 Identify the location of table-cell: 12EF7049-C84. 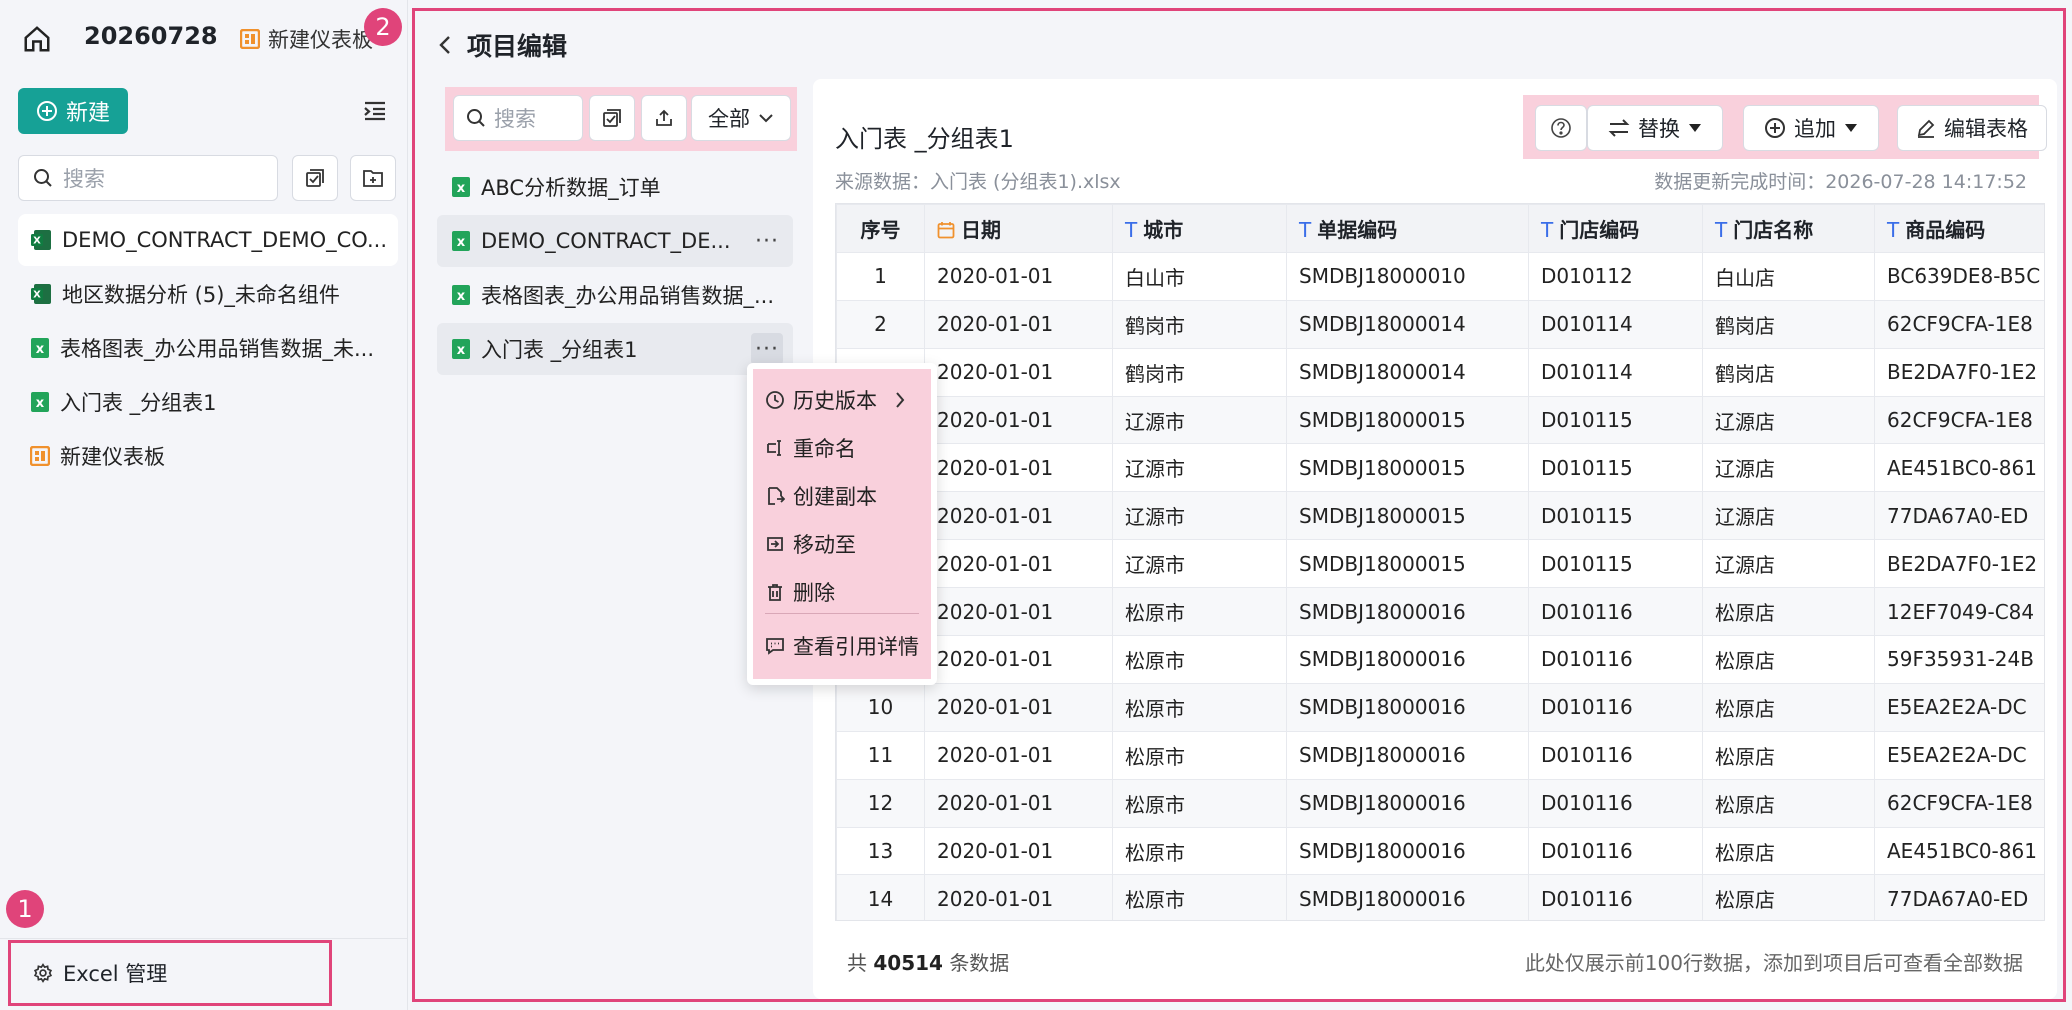
(1959, 612).